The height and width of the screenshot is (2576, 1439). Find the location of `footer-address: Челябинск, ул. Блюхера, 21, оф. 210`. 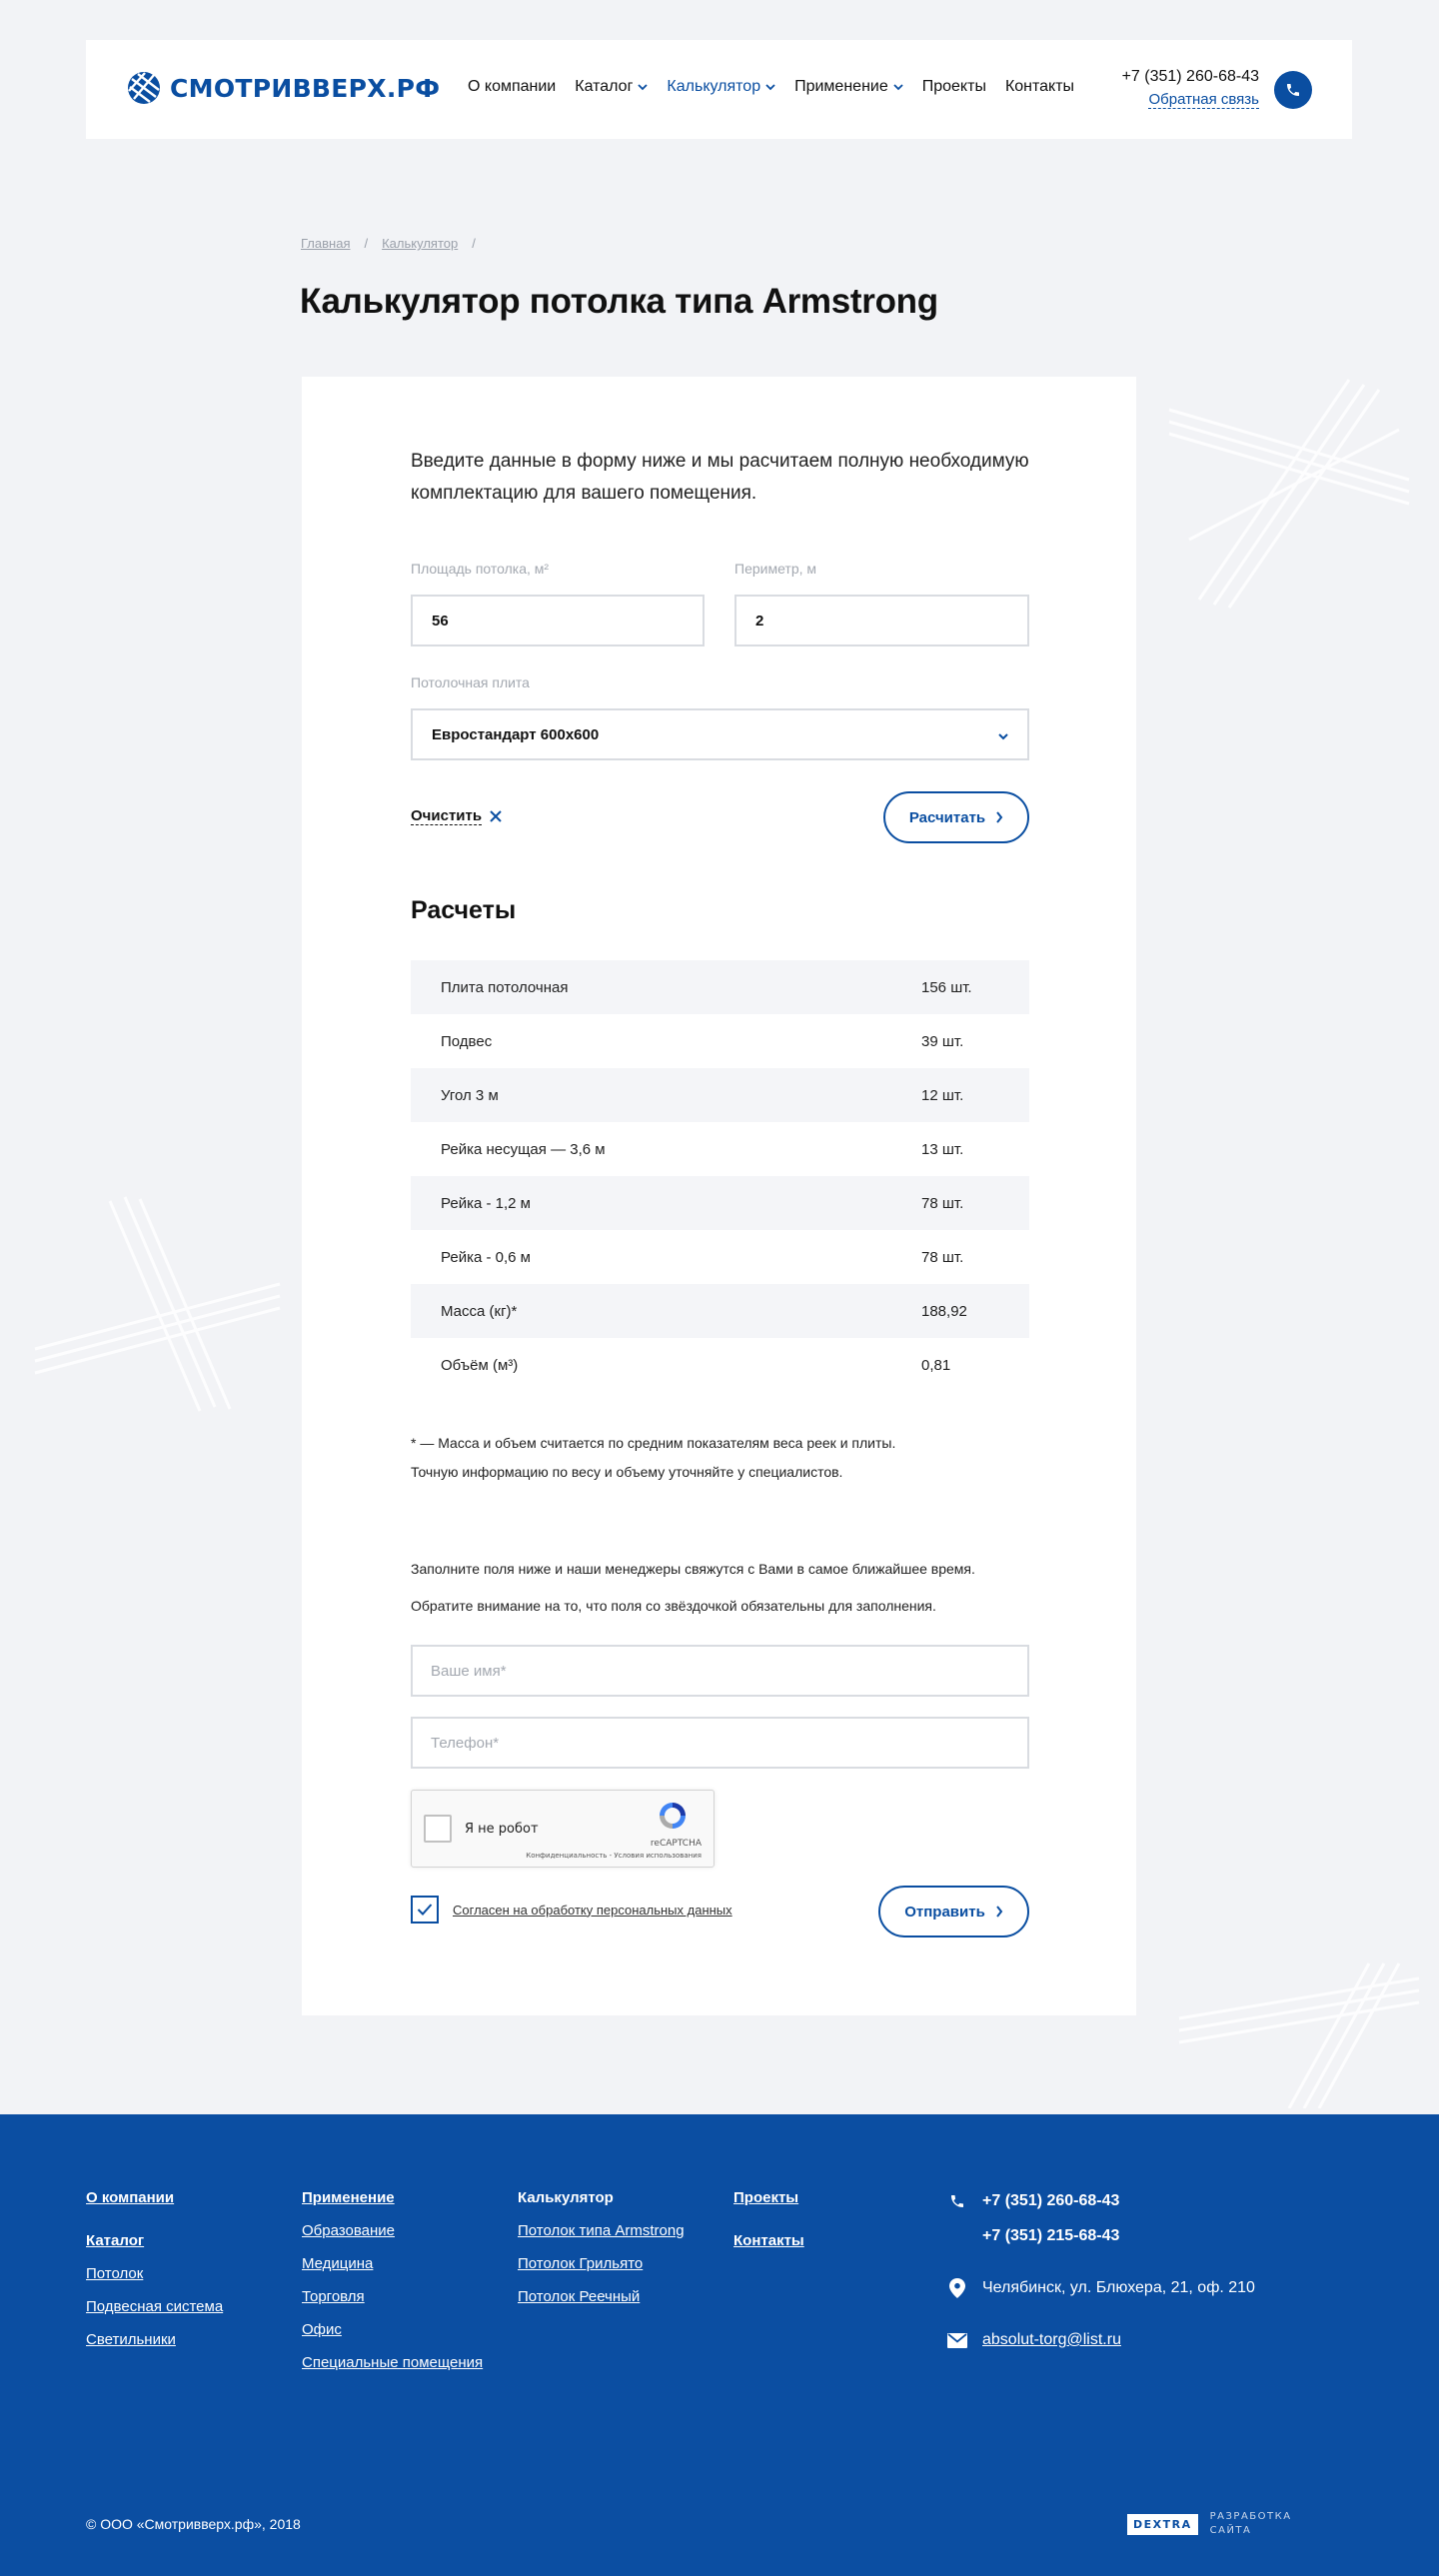

footer-address: Челябинск, ул. Блюхера, 21, оф. 210 is located at coordinates (1101, 2288).